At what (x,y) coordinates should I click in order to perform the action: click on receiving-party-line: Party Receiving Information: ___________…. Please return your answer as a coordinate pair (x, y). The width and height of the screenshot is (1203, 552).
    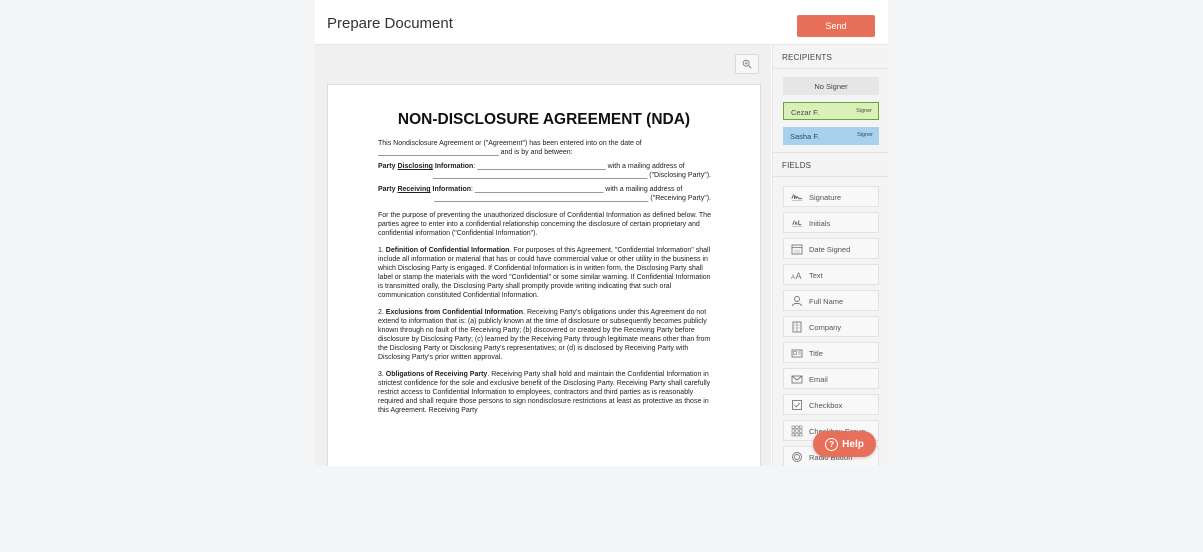
    Looking at the image, I should click on (544, 194).